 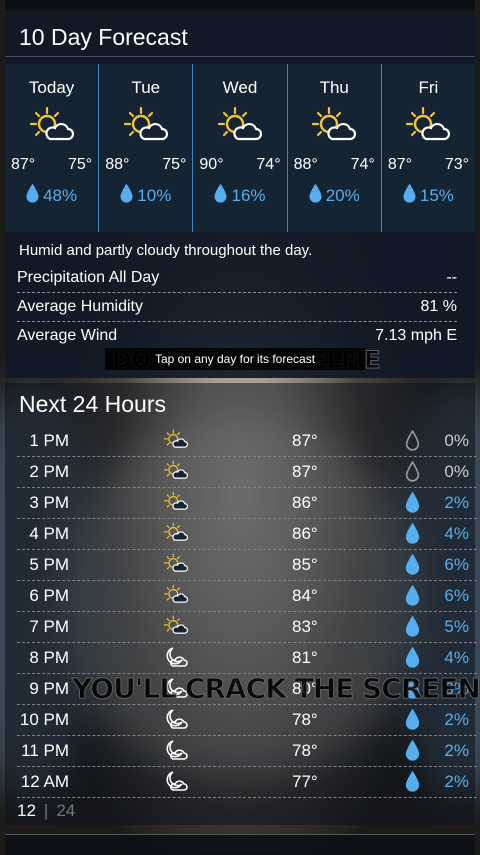 I want to click on hour-precip: 2%, so click(x=456, y=502).